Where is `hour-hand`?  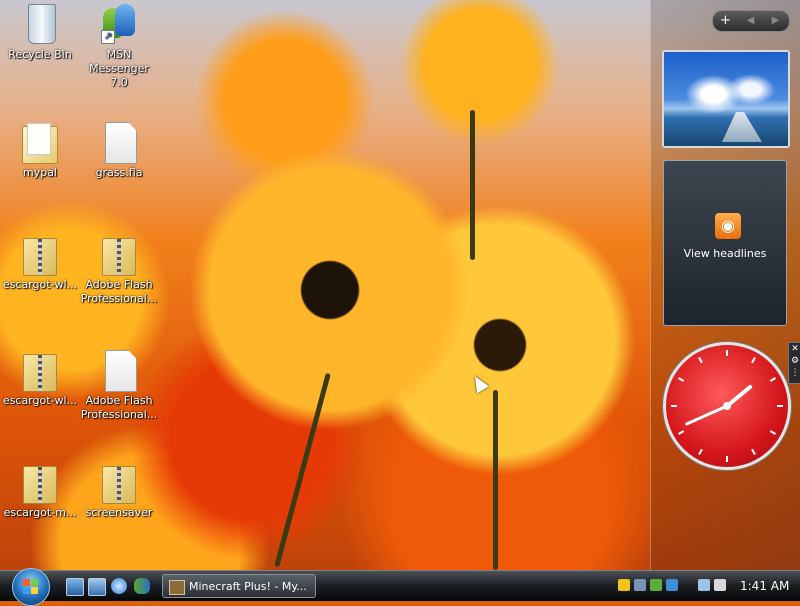 hour-hand is located at coordinates (739, 396).